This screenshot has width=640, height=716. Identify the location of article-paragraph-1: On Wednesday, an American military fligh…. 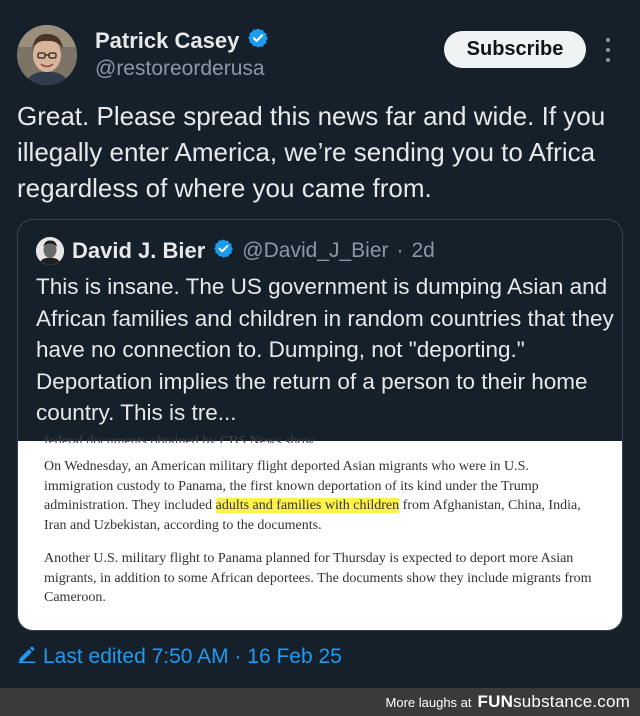
(320, 496).